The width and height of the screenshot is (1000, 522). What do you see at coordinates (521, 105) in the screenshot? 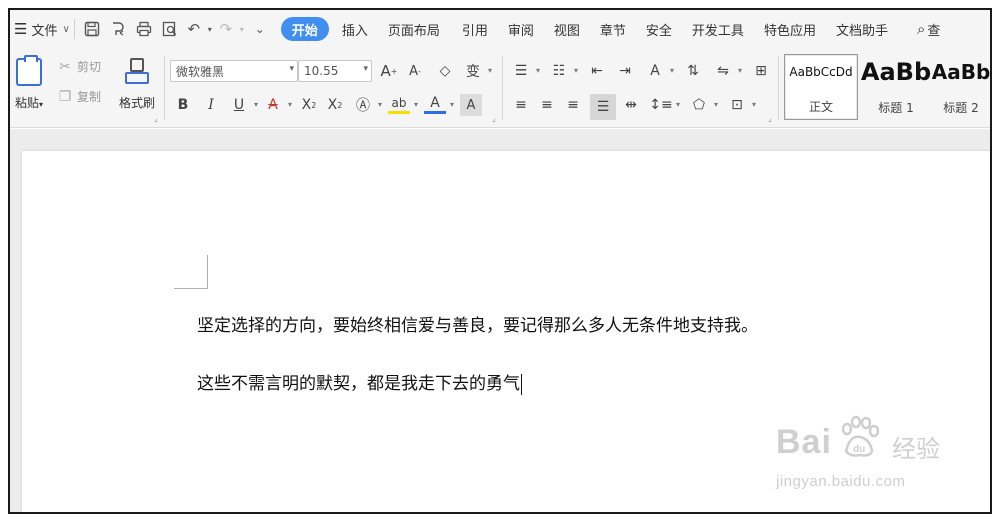
I see `align-left-icon: ≡` at bounding box center [521, 105].